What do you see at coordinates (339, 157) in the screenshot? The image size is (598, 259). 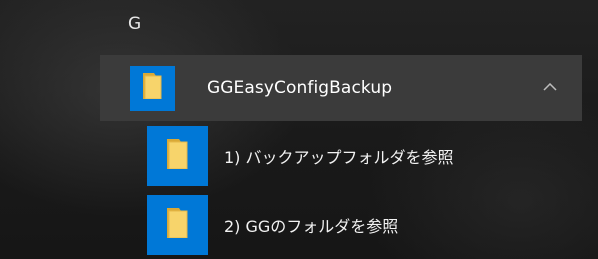 I see `menu-item-label: 1) バックアップフォルダを参照` at bounding box center [339, 157].